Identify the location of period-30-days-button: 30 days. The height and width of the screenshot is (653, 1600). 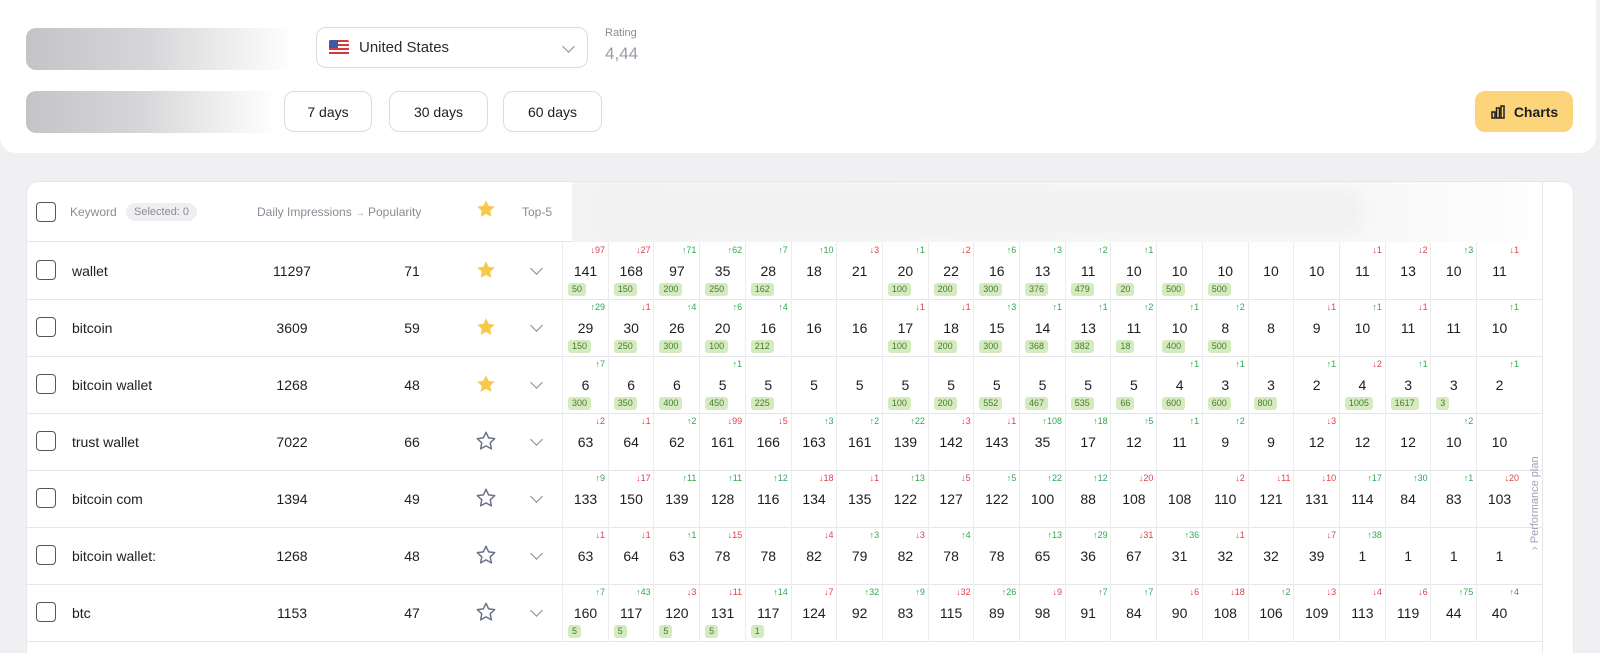
(438, 111).